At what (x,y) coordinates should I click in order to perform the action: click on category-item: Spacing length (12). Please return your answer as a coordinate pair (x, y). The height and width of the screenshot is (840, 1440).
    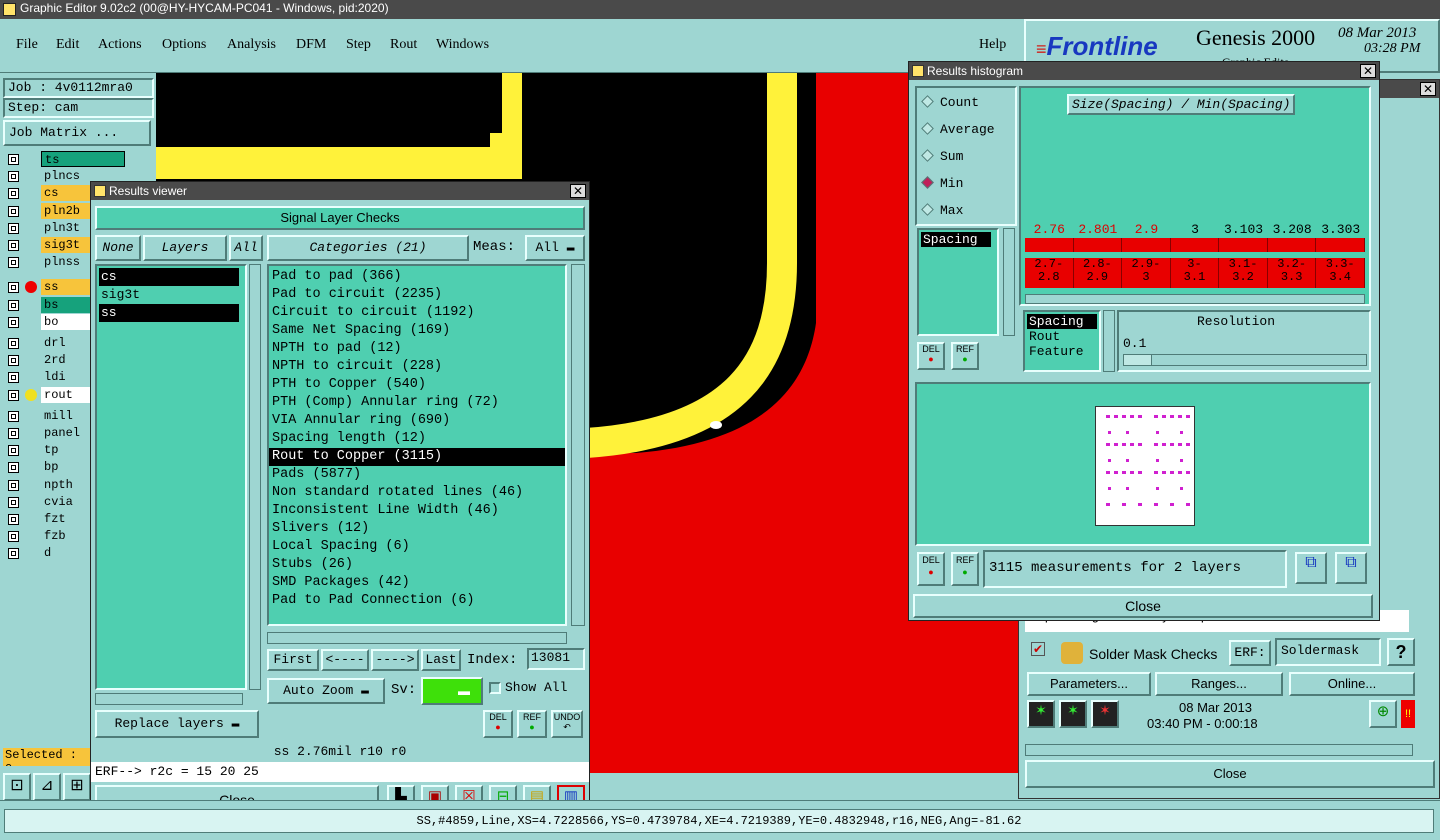
    Looking at the image, I should click on (417, 439).